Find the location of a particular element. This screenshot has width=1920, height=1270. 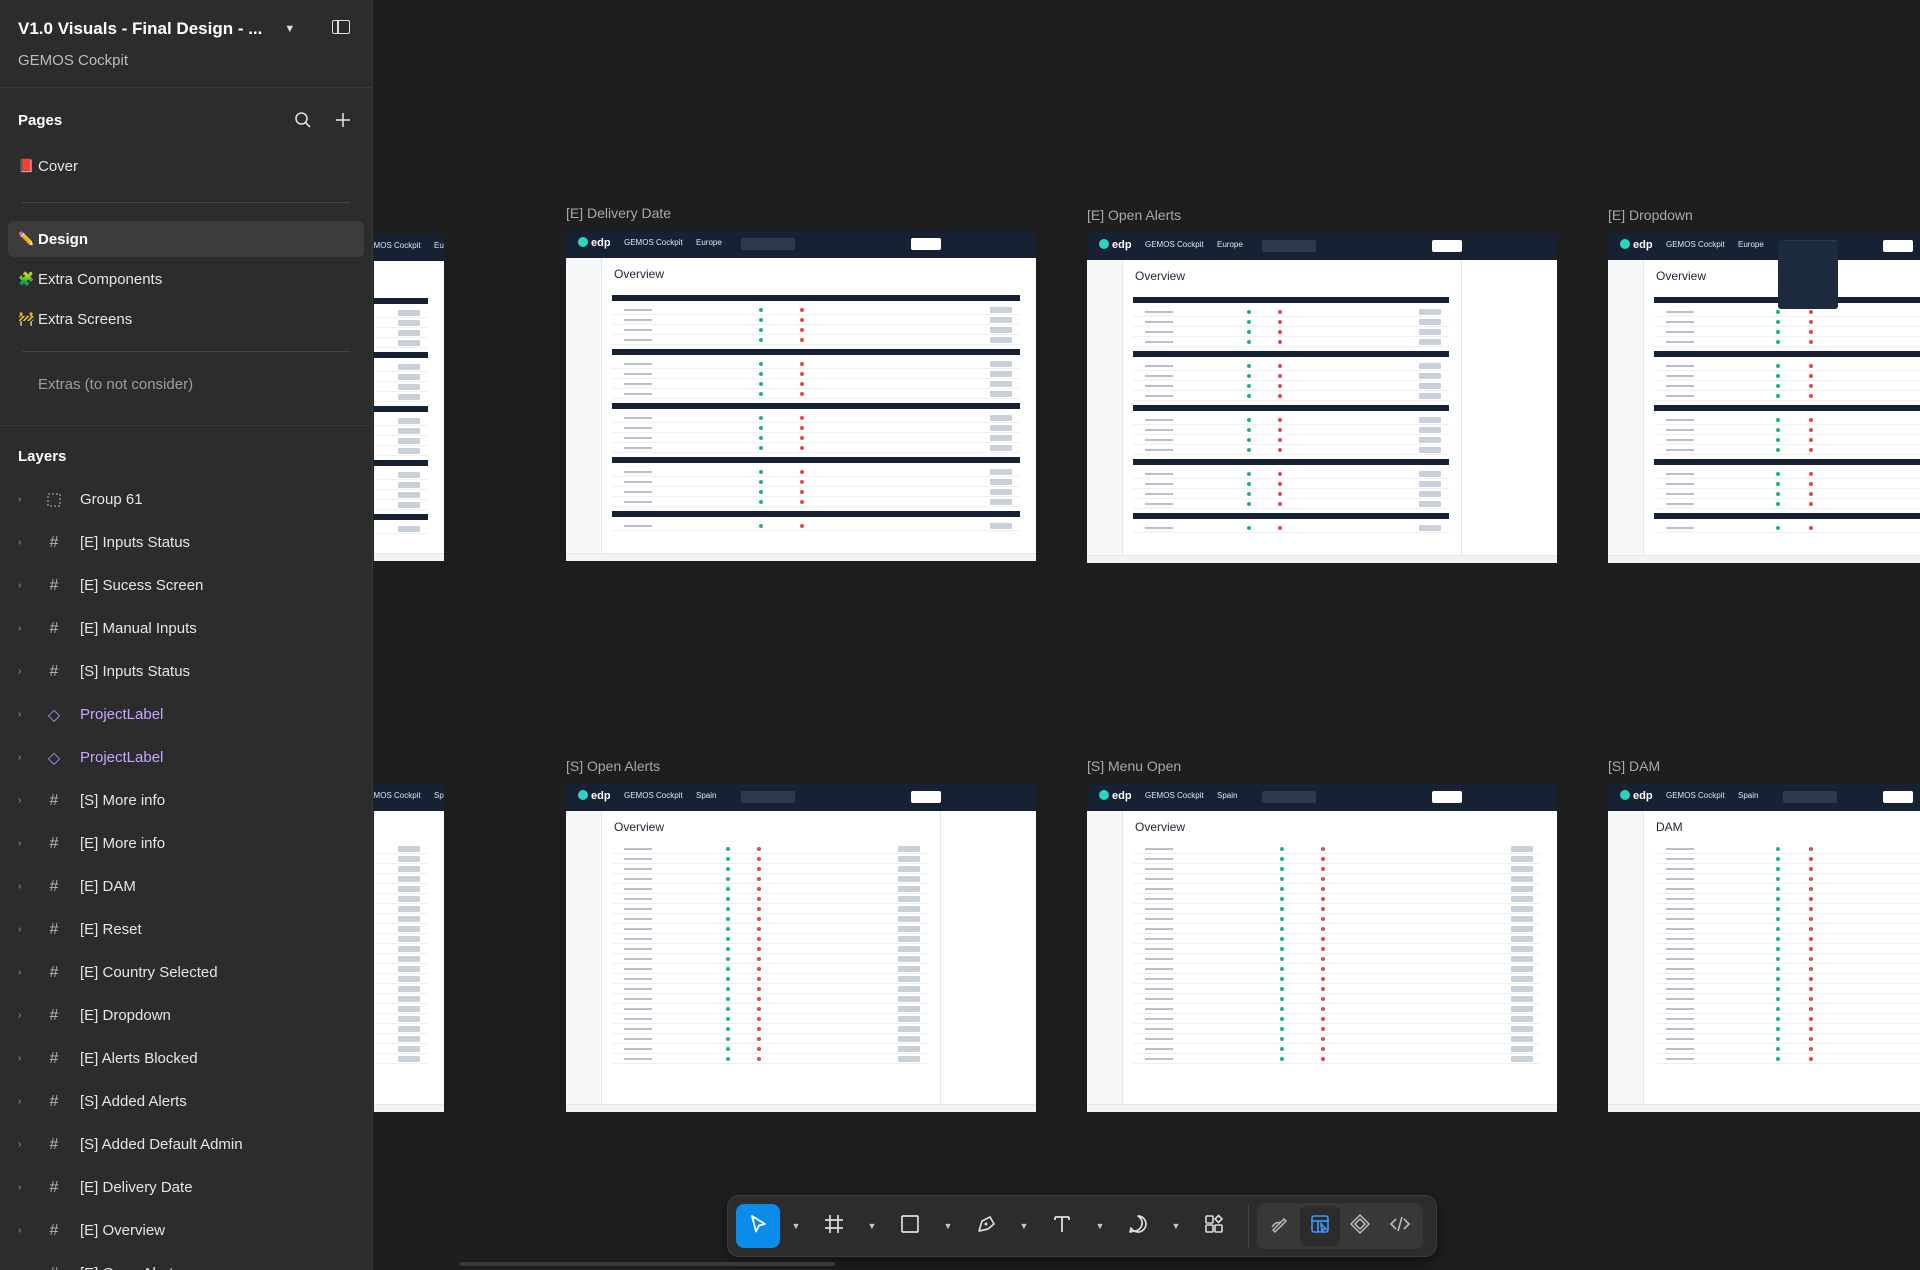

layer-item: › # [E] Delivery Date is located at coordinates (186, 1187).